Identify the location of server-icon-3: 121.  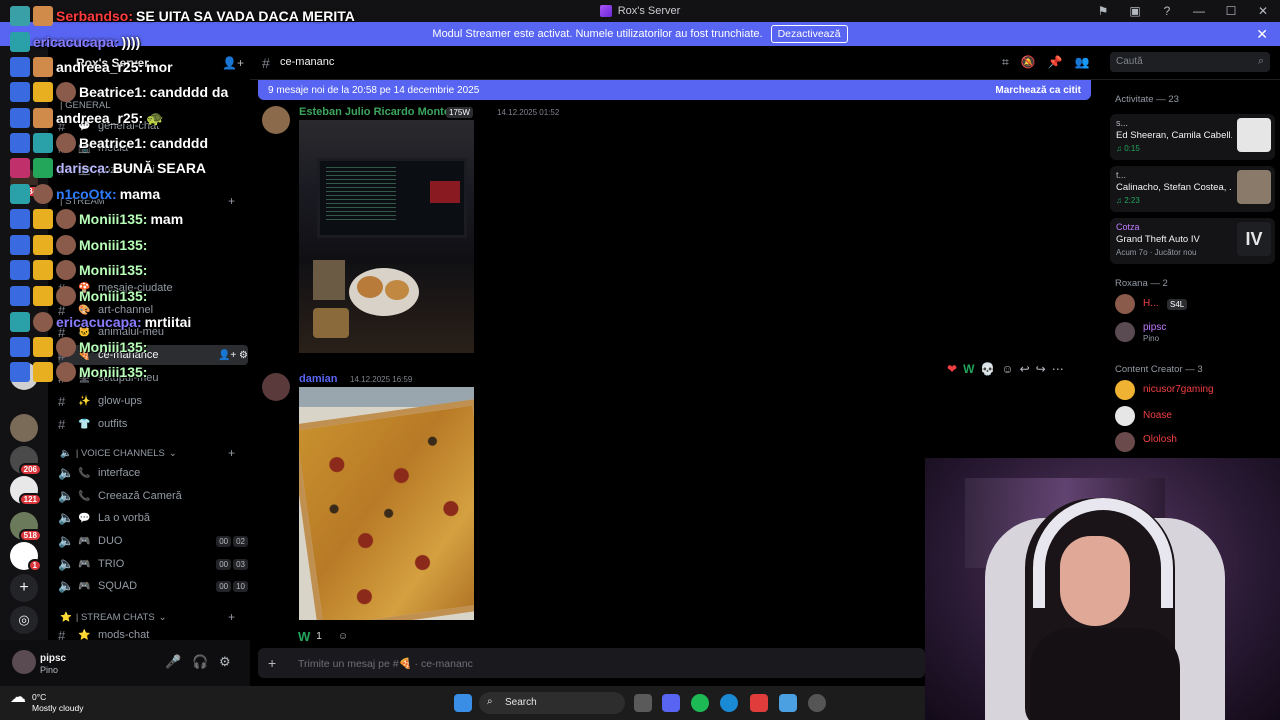
(26, 491).